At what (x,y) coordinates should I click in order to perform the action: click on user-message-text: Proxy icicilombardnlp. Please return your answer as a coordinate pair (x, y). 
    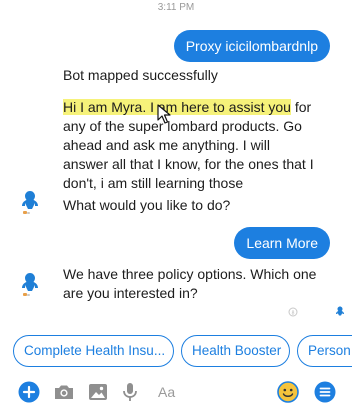
    Looking at the image, I should click on (251, 46).